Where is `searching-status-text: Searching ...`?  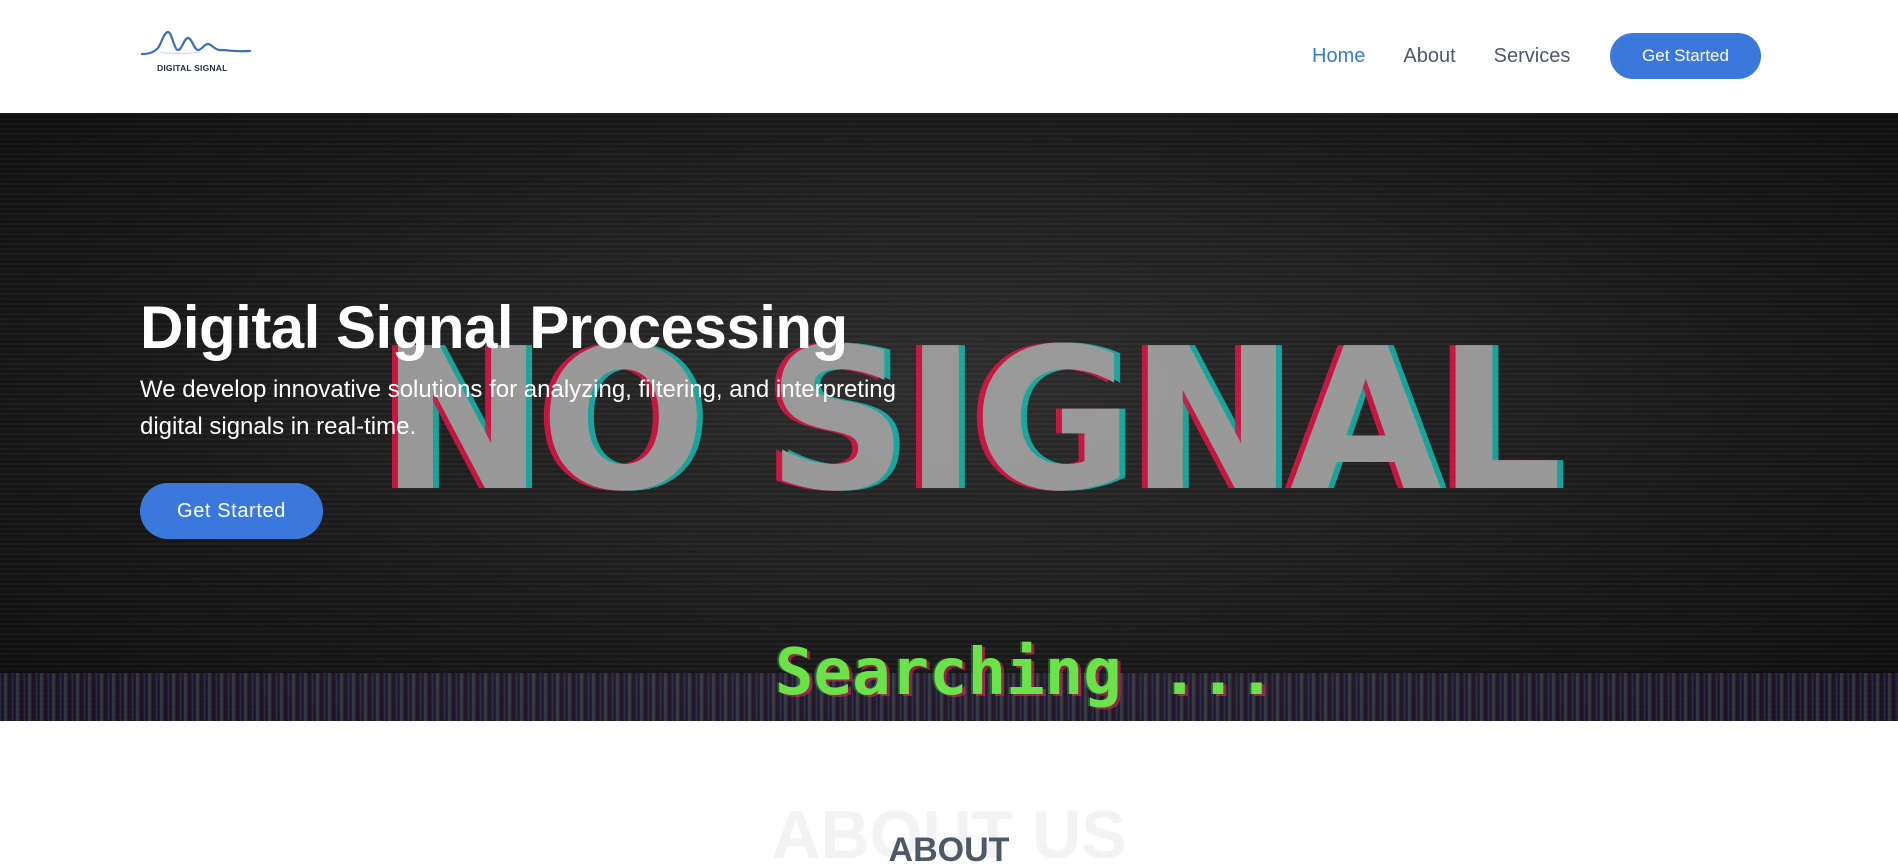
searching-status-text: Searching ... is located at coordinates (1025, 673).